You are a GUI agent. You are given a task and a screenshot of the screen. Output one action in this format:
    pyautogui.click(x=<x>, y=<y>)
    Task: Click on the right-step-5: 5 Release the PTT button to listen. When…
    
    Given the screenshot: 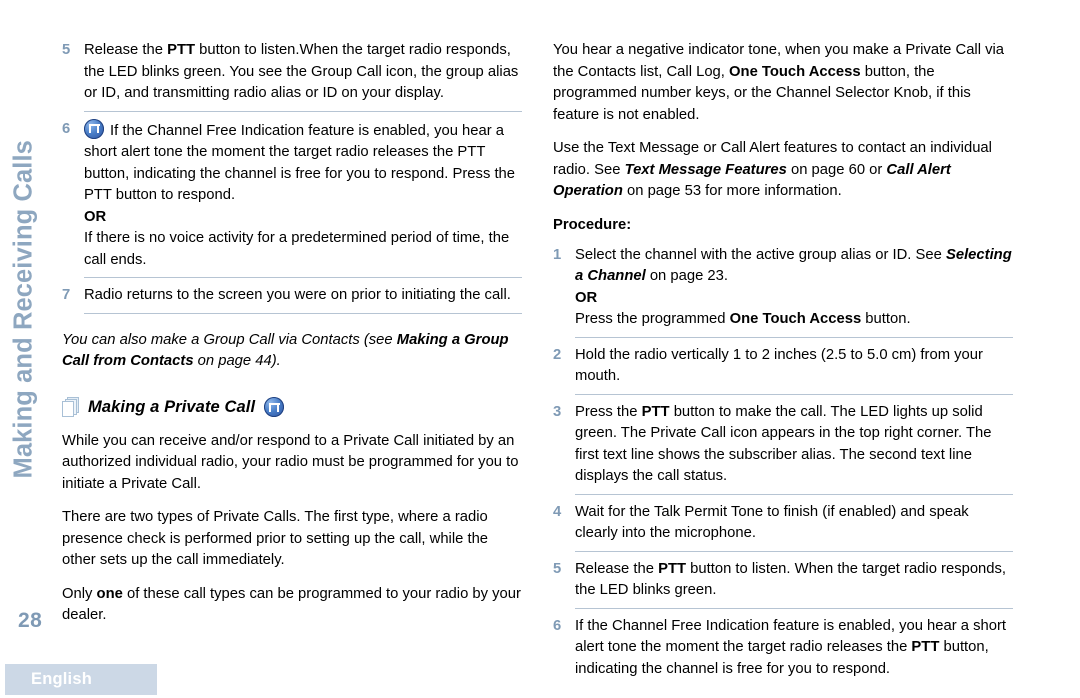 What is the action you would take?
    pyautogui.click(x=783, y=580)
    